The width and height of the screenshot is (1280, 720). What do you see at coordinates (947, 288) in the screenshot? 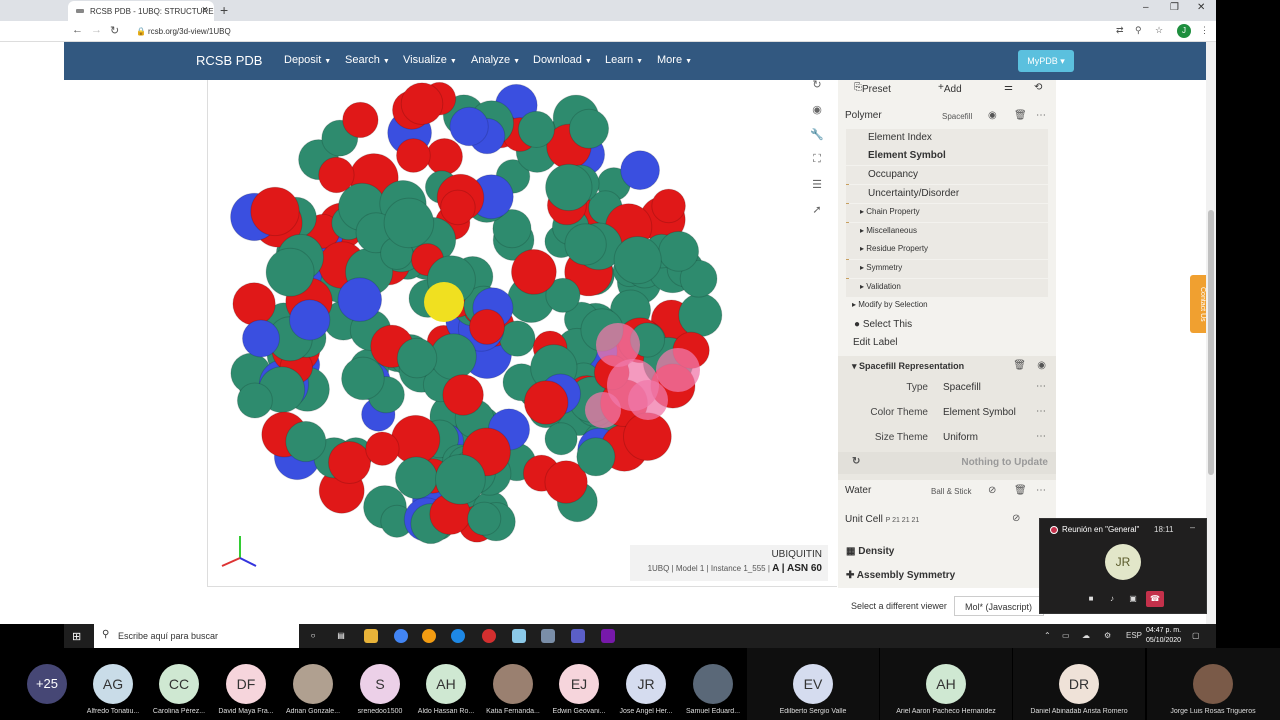
I see `group-validation: ▸ Validation` at bounding box center [947, 288].